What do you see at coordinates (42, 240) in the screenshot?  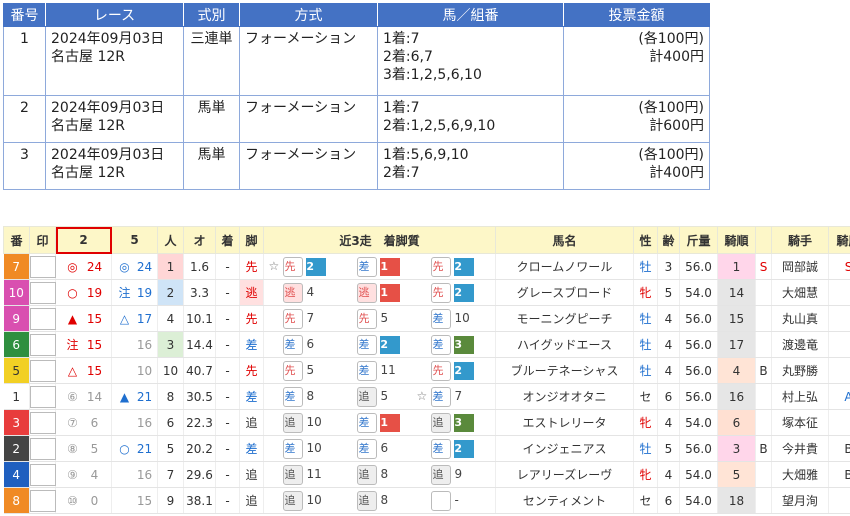 I see `col-header-mark: 印` at bounding box center [42, 240].